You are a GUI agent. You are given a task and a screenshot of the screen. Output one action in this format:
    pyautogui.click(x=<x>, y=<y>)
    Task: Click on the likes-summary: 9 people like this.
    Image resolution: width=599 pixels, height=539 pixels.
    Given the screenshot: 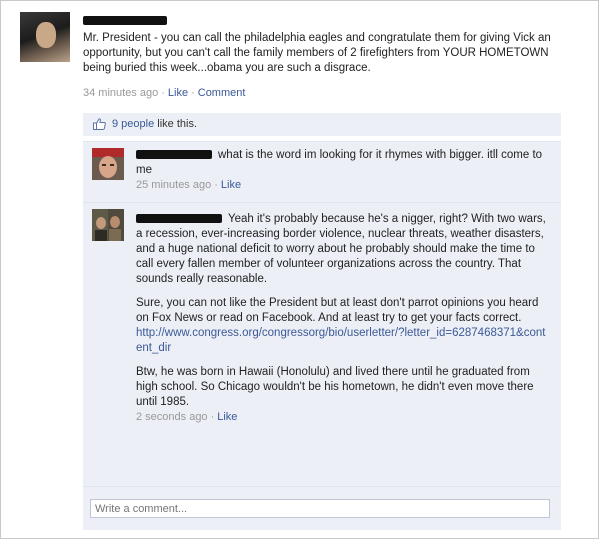 What is the action you would take?
    pyautogui.click(x=154, y=124)
    